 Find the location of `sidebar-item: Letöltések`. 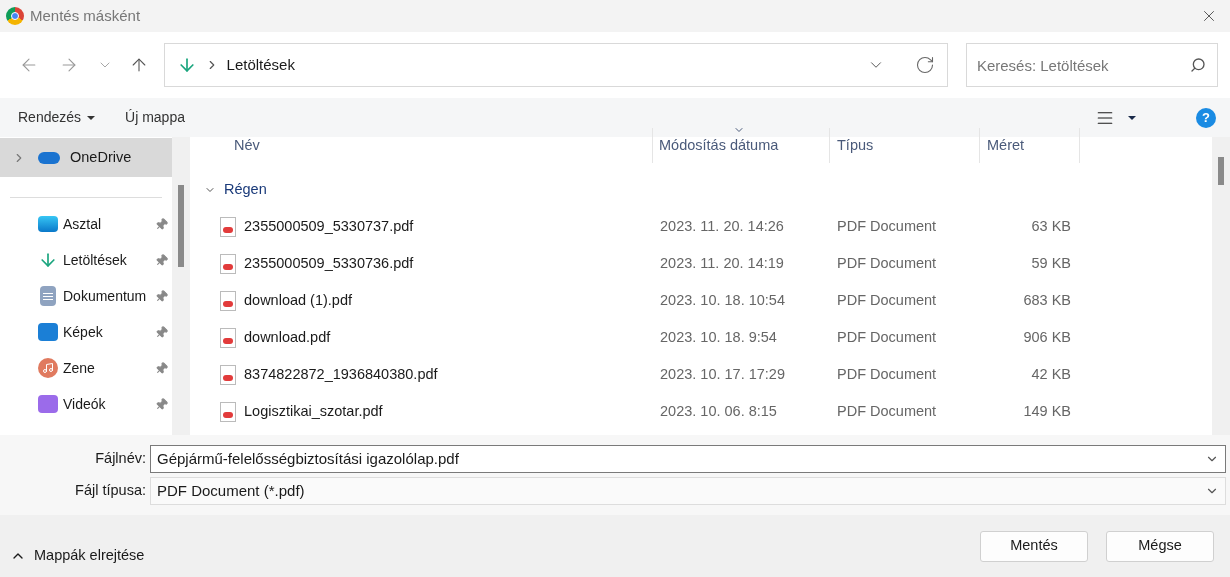

sidebar-item: Letöltések is located at coordinates (86, 260).